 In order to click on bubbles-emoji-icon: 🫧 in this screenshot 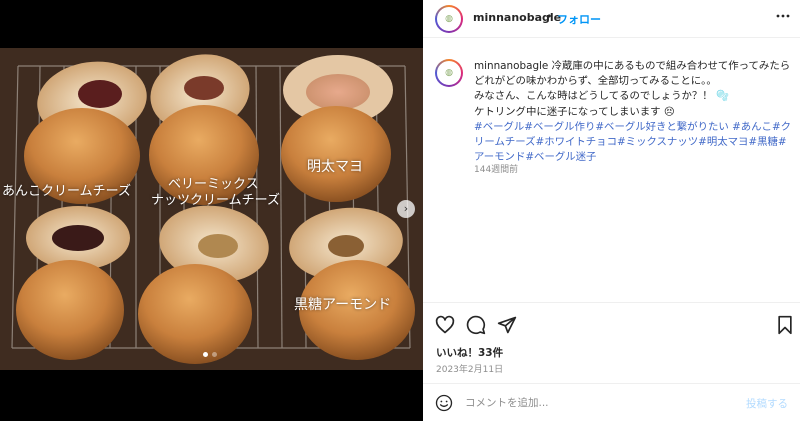, I will do `click(722, 96)`.